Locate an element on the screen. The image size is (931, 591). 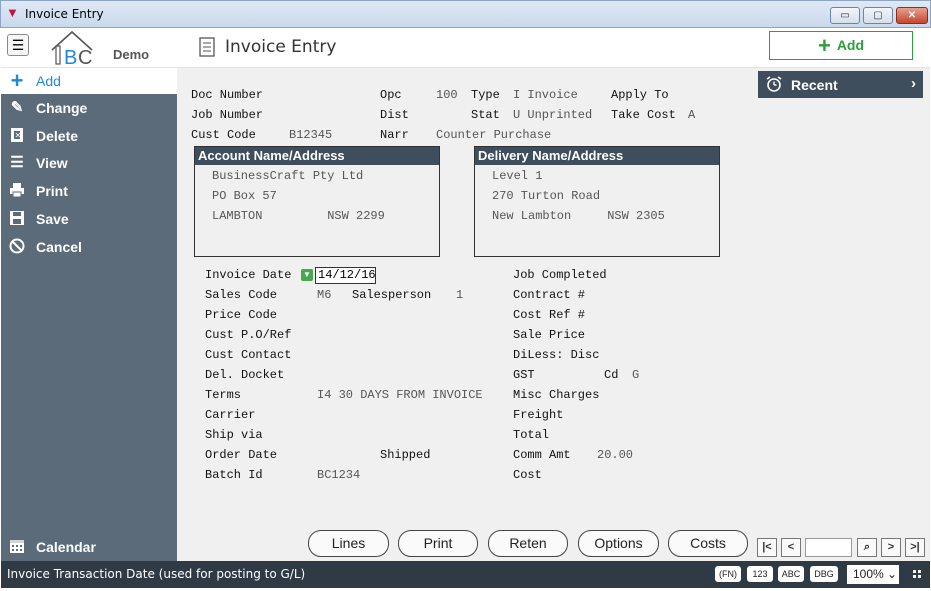
opc-field: 100 is located at coordinates (447, 95).